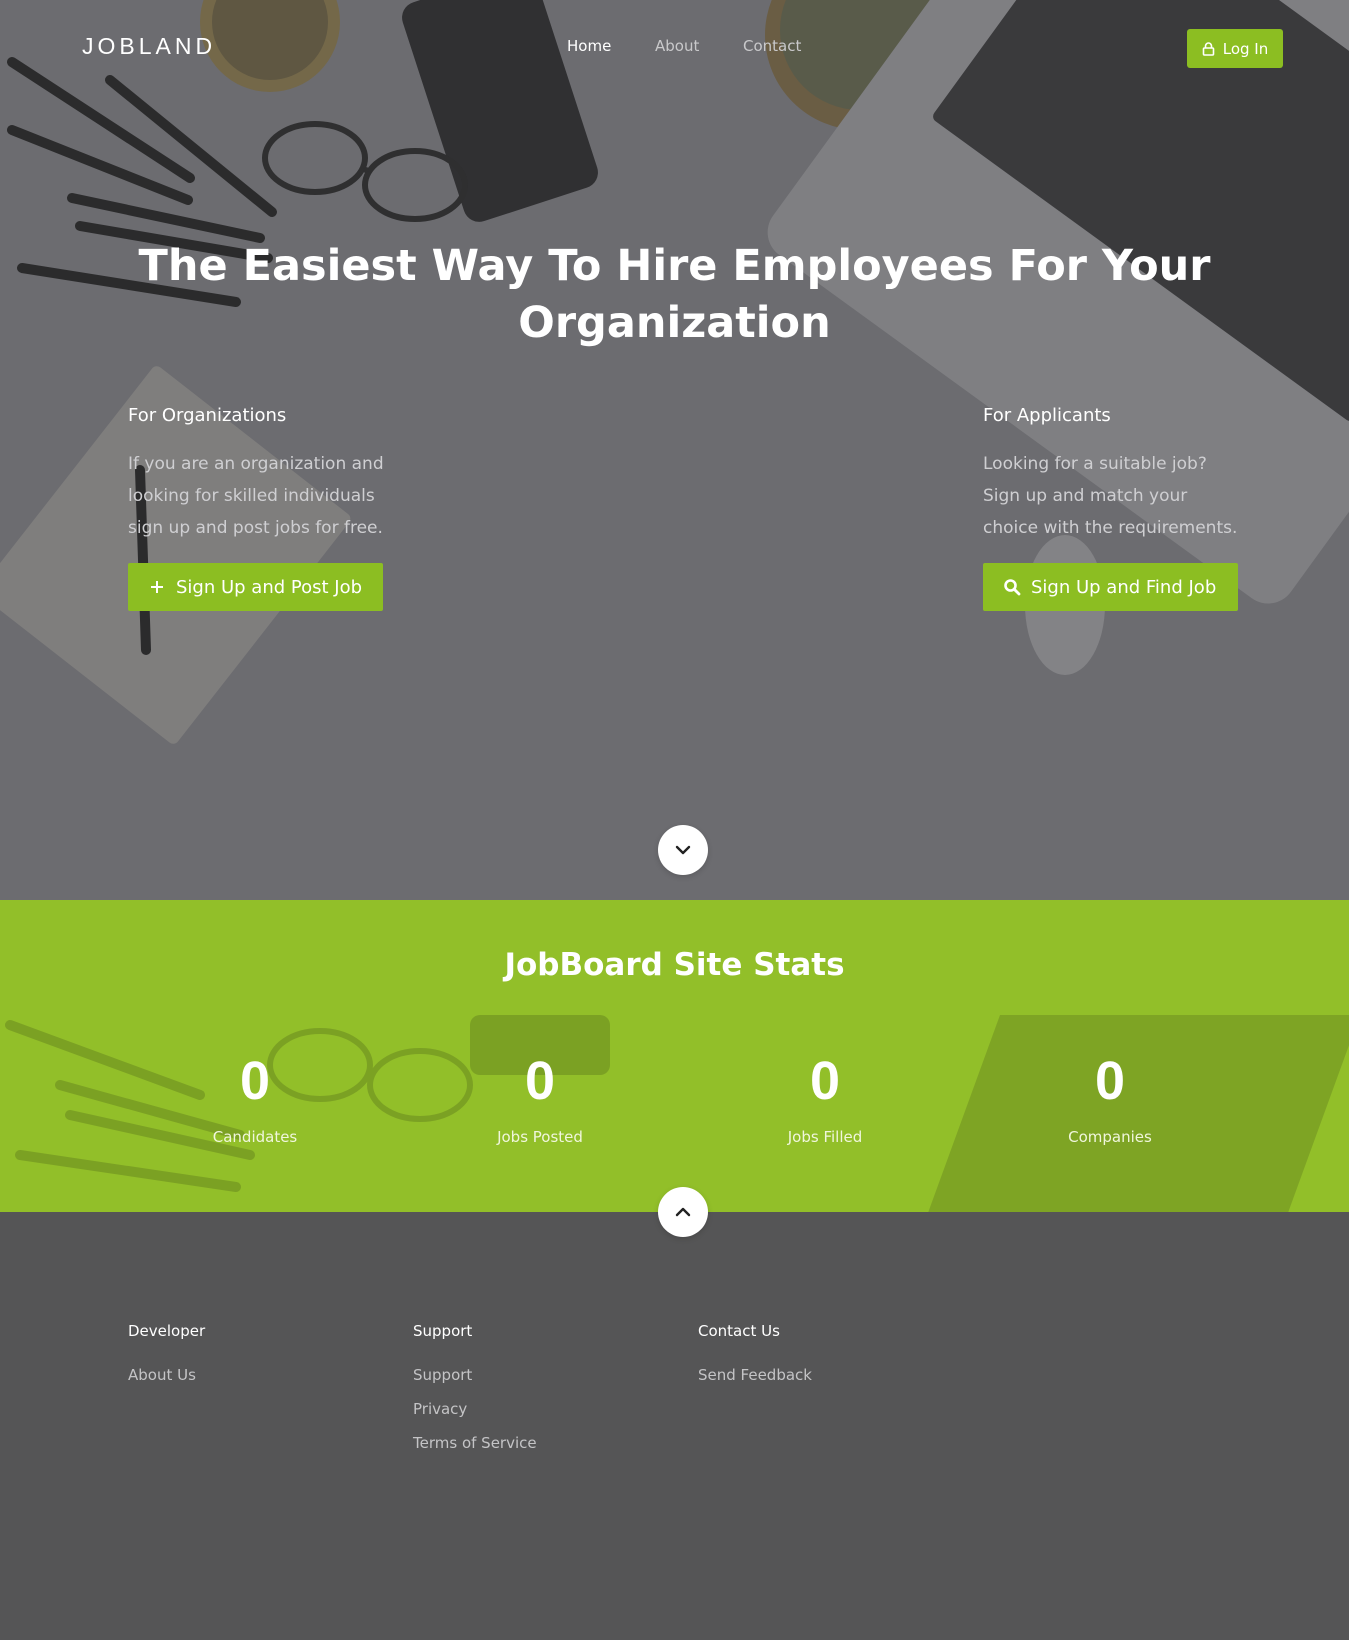 The width and height of the screenshot is (1349, 1640). I want to click on chevron-down-icon, so click(683, 850).